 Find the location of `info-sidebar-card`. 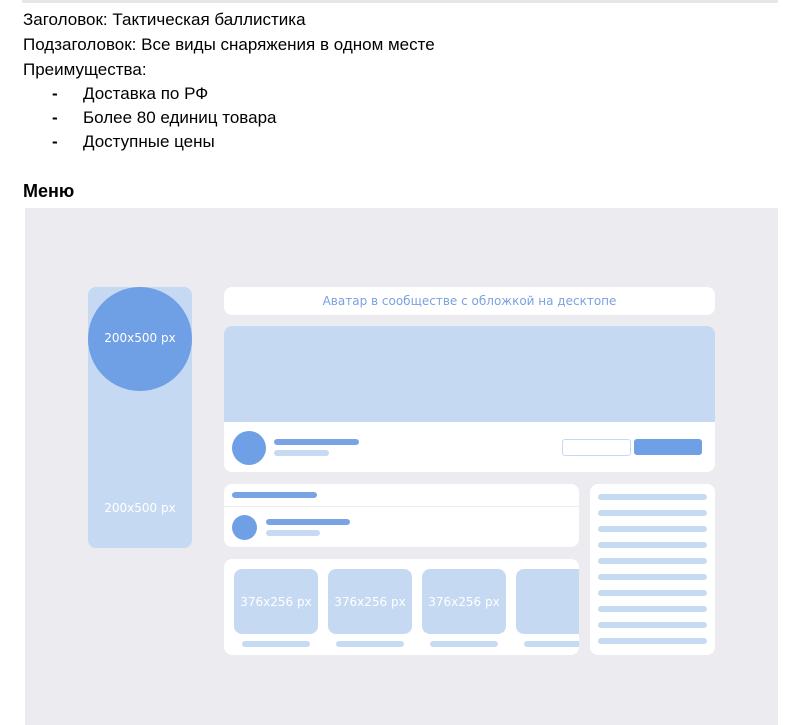

info-sidebar-card is located at coordinates (652, 569).